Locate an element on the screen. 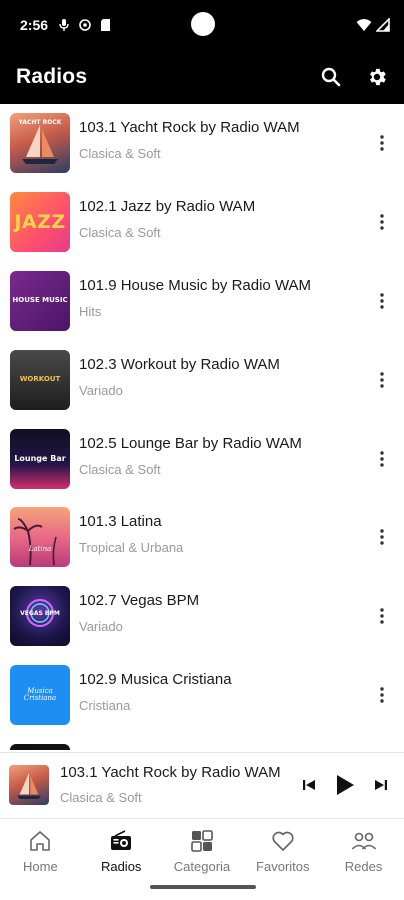 This screenshot has width=404, height=900. station-title: 102.5 Lounge Bar by Radio WAM is located at coordinates (190, 443).